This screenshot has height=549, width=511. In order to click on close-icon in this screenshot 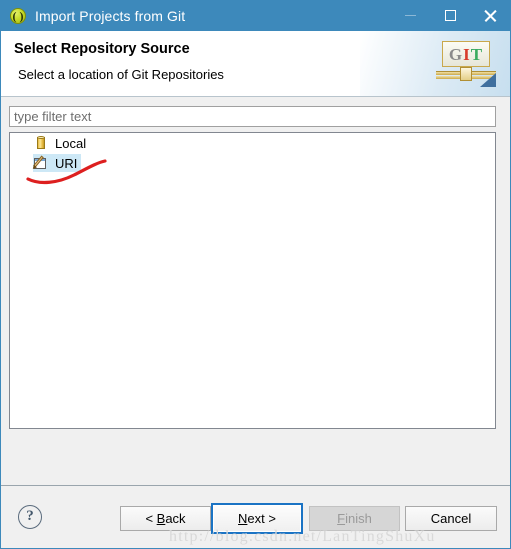, I will do `click(490, 16)`.